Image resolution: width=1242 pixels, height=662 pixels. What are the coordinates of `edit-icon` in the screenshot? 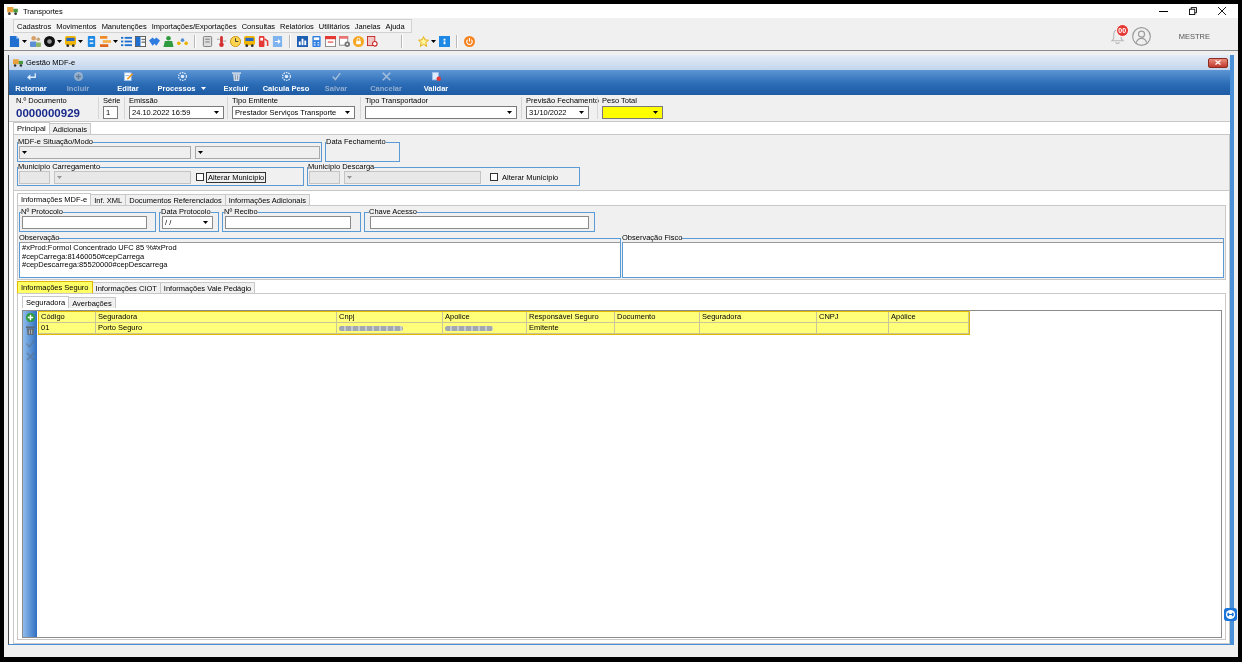 It's located at (128, 76).